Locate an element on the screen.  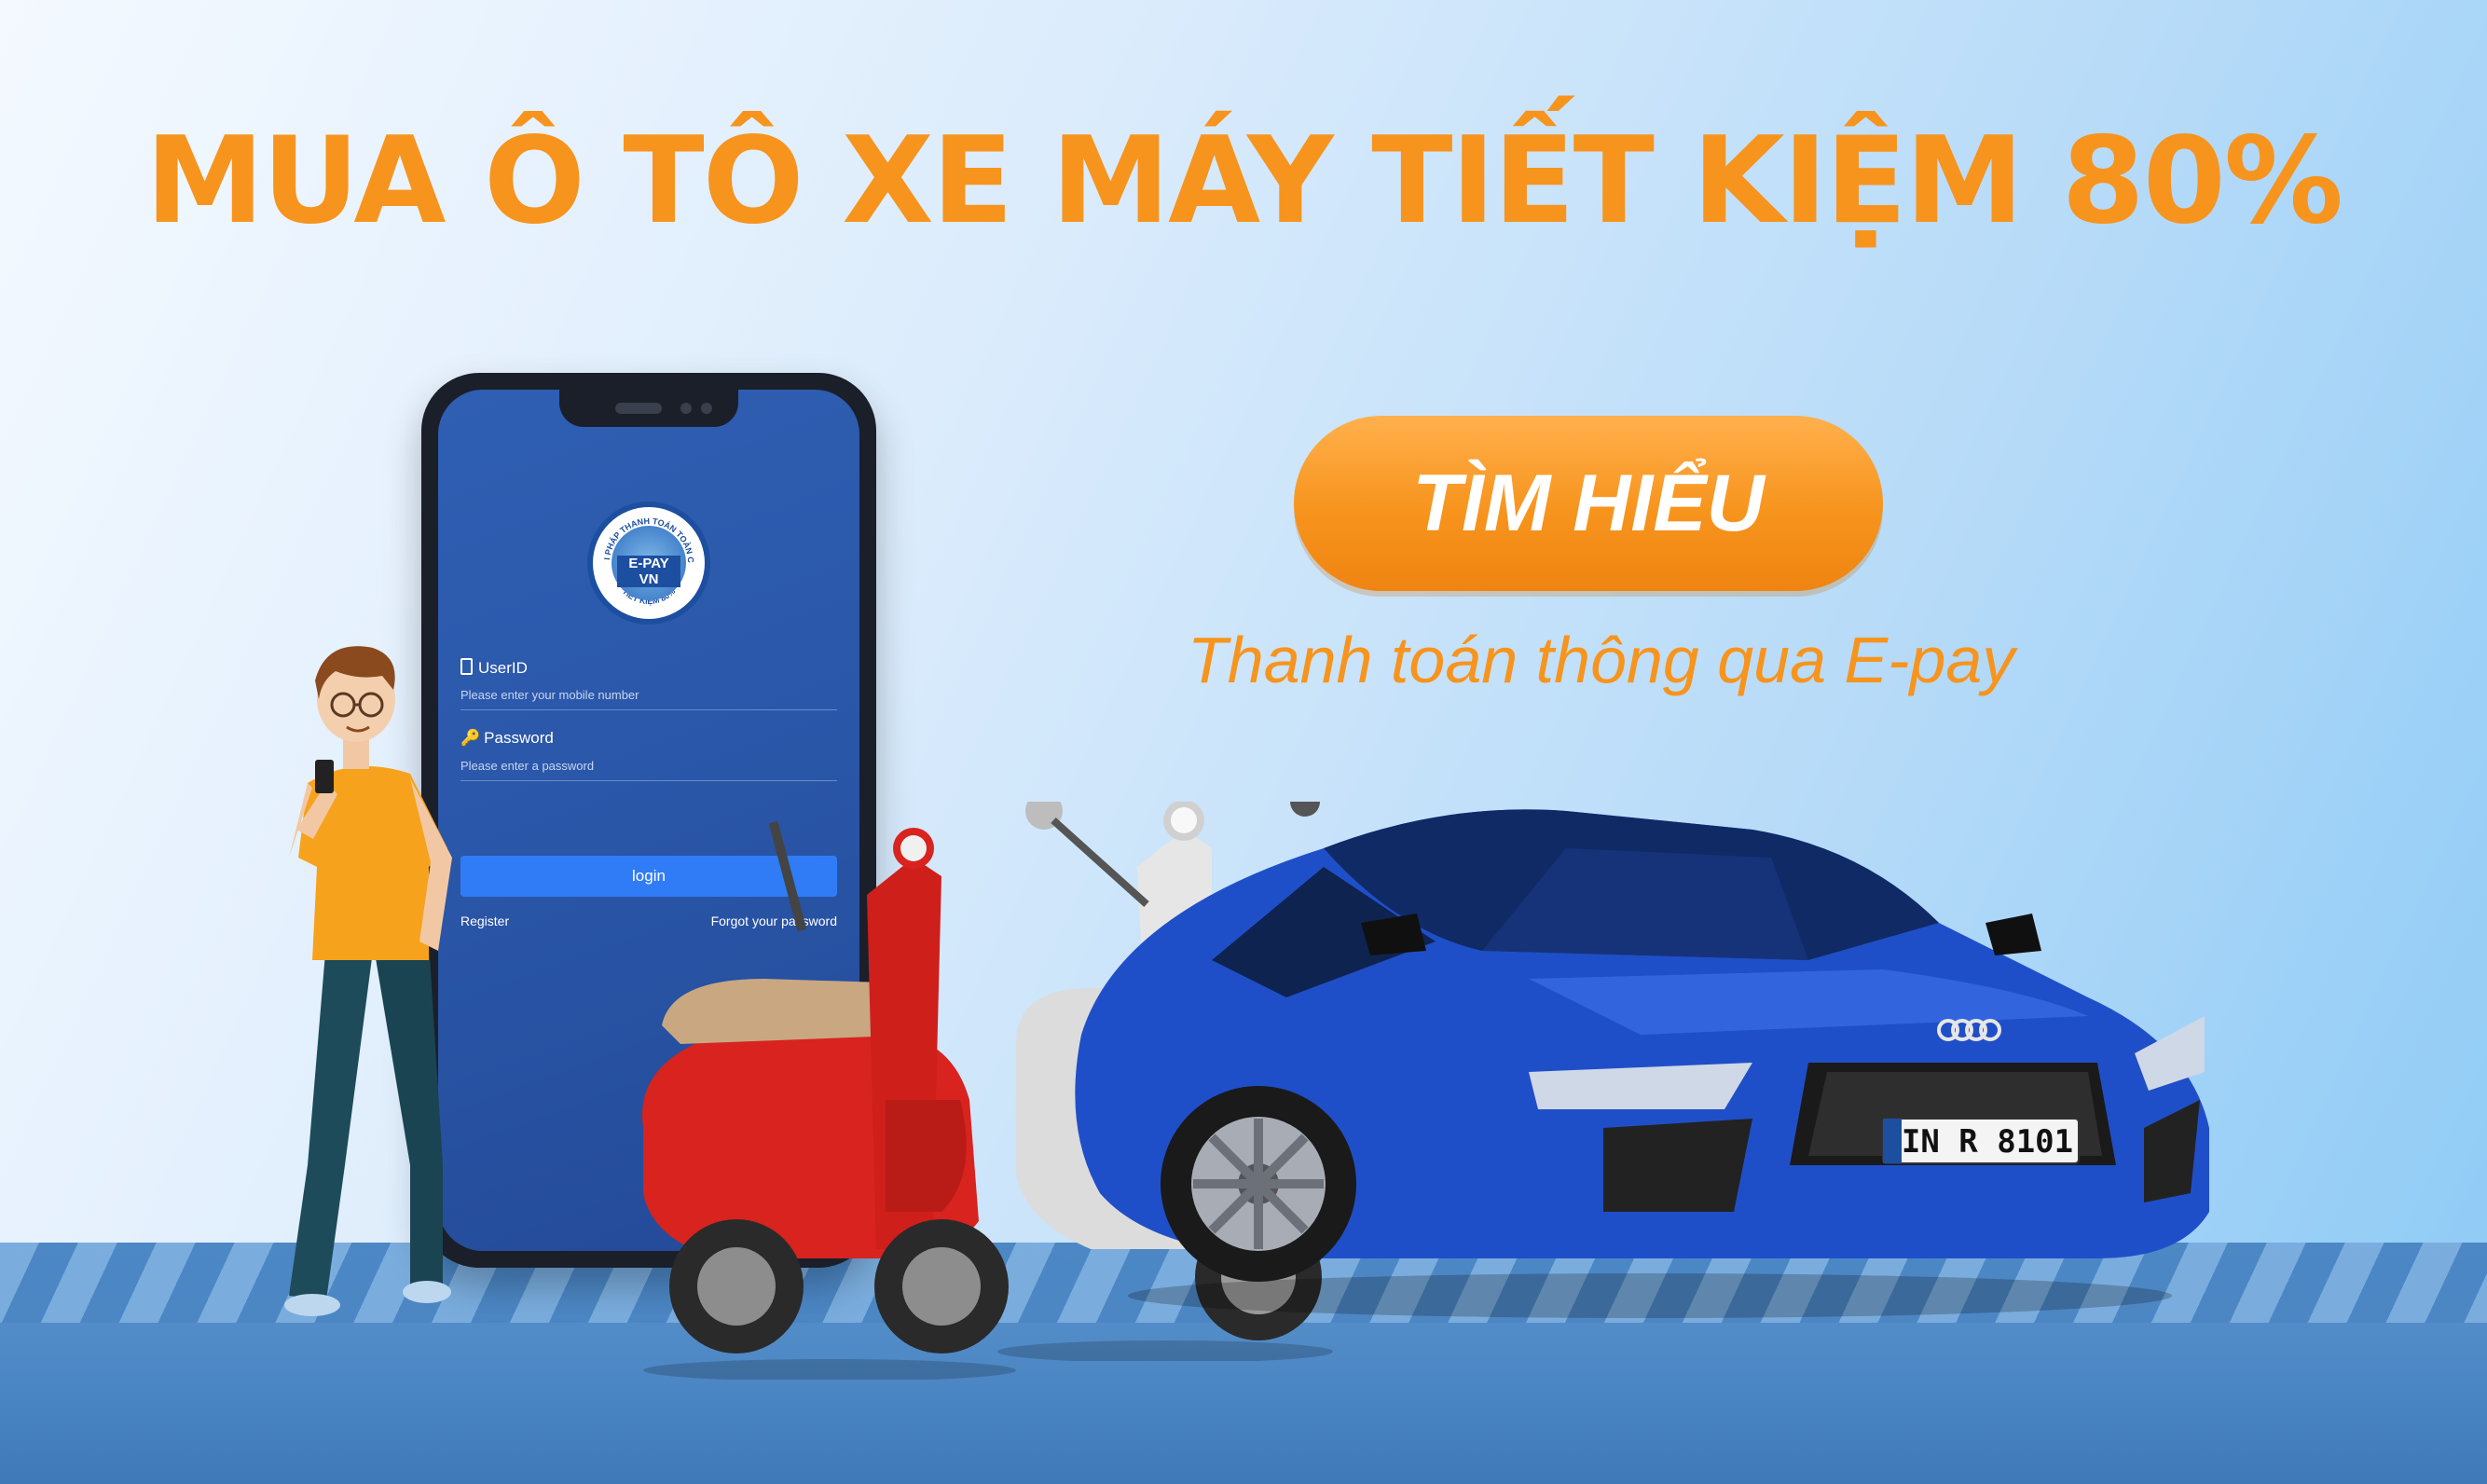
tagline: Thanh toán thông qua E-pay is located at coordinates (1601, 660).